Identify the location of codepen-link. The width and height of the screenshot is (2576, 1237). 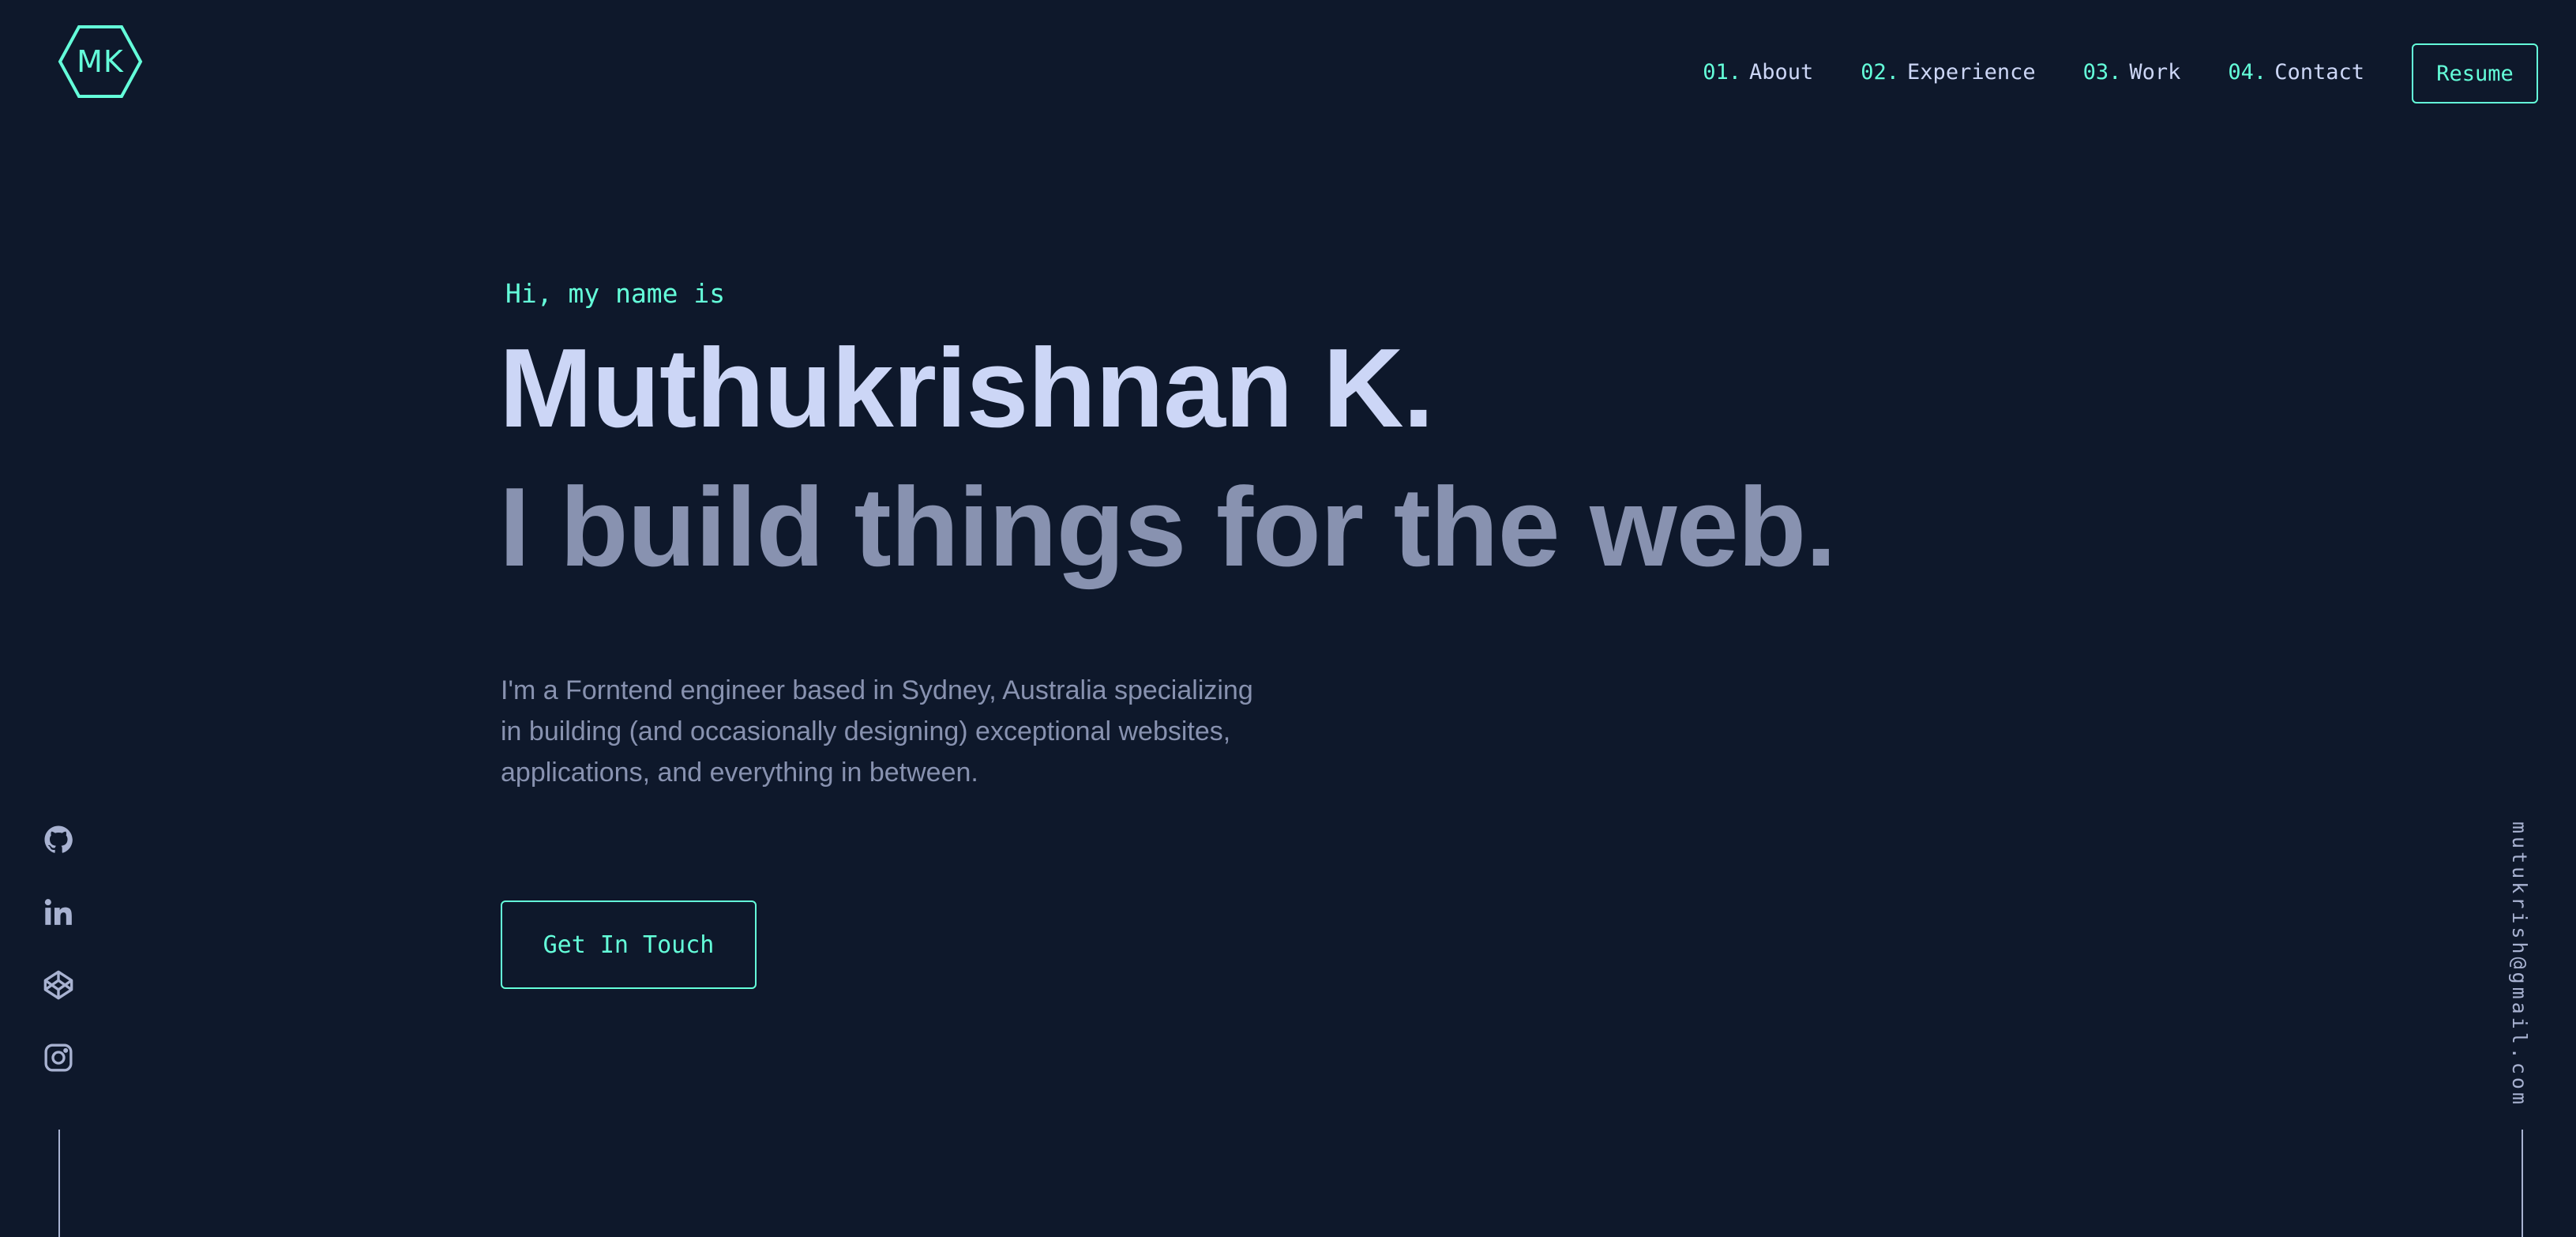
(58, 985).